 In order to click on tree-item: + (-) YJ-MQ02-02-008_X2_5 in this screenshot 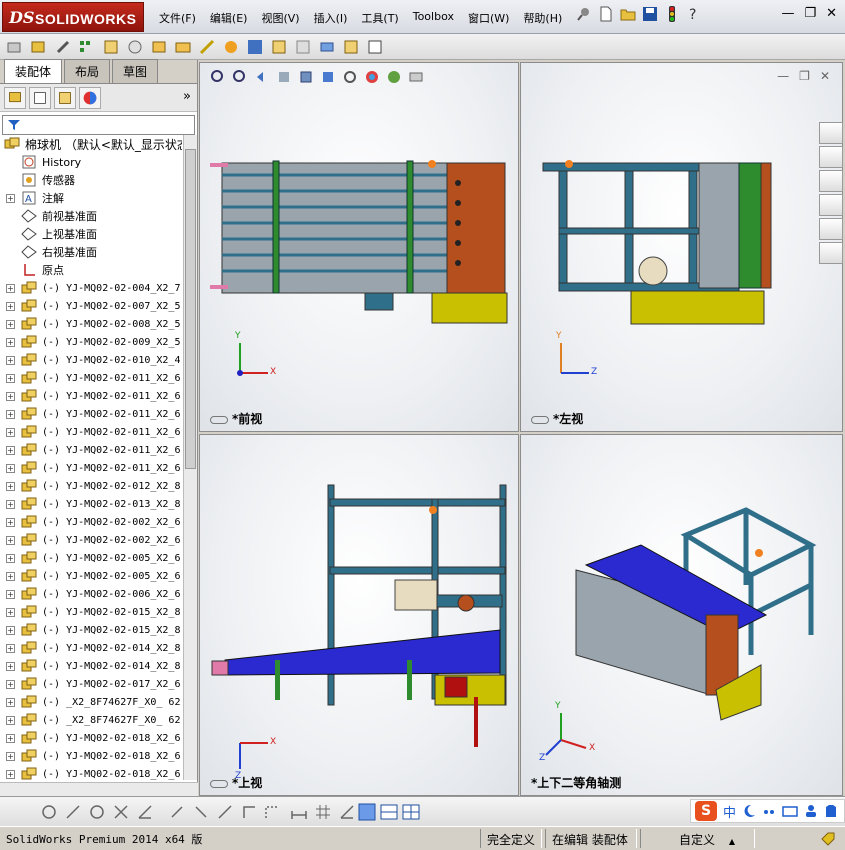, I will do `click(91, 324)`.